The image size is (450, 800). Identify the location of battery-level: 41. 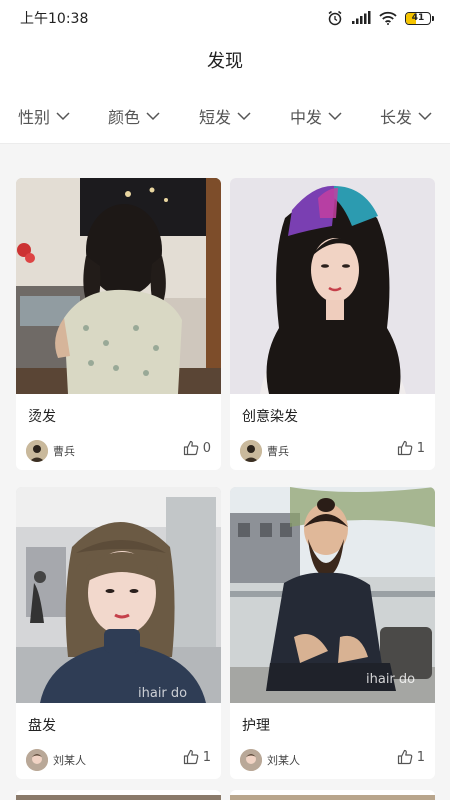
(418, 17).